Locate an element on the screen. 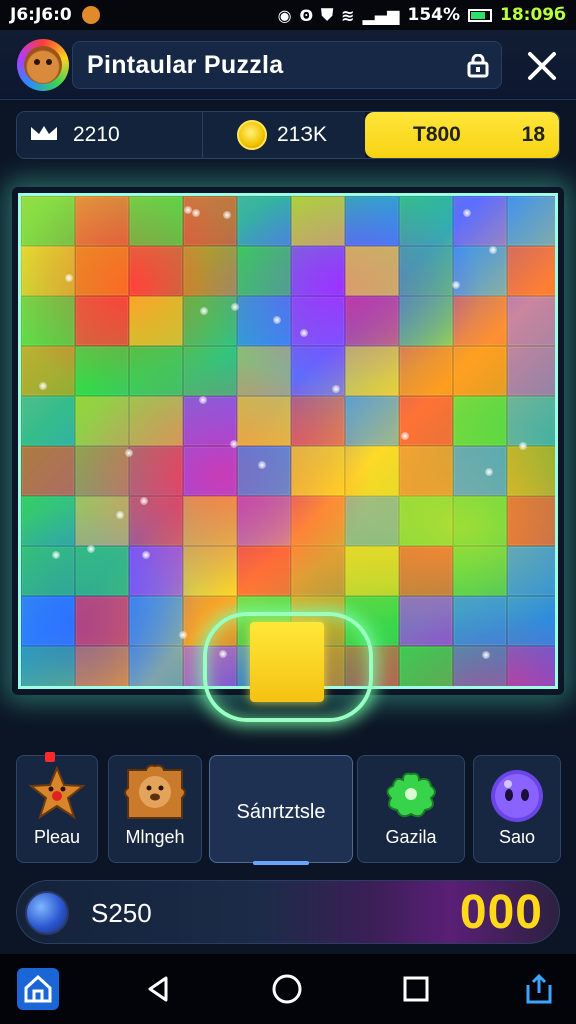 Image resolution: width=576 pixels, height=1024 pixels. tray-item-active: Sánrtztsle is located at coordinates (281, 810).